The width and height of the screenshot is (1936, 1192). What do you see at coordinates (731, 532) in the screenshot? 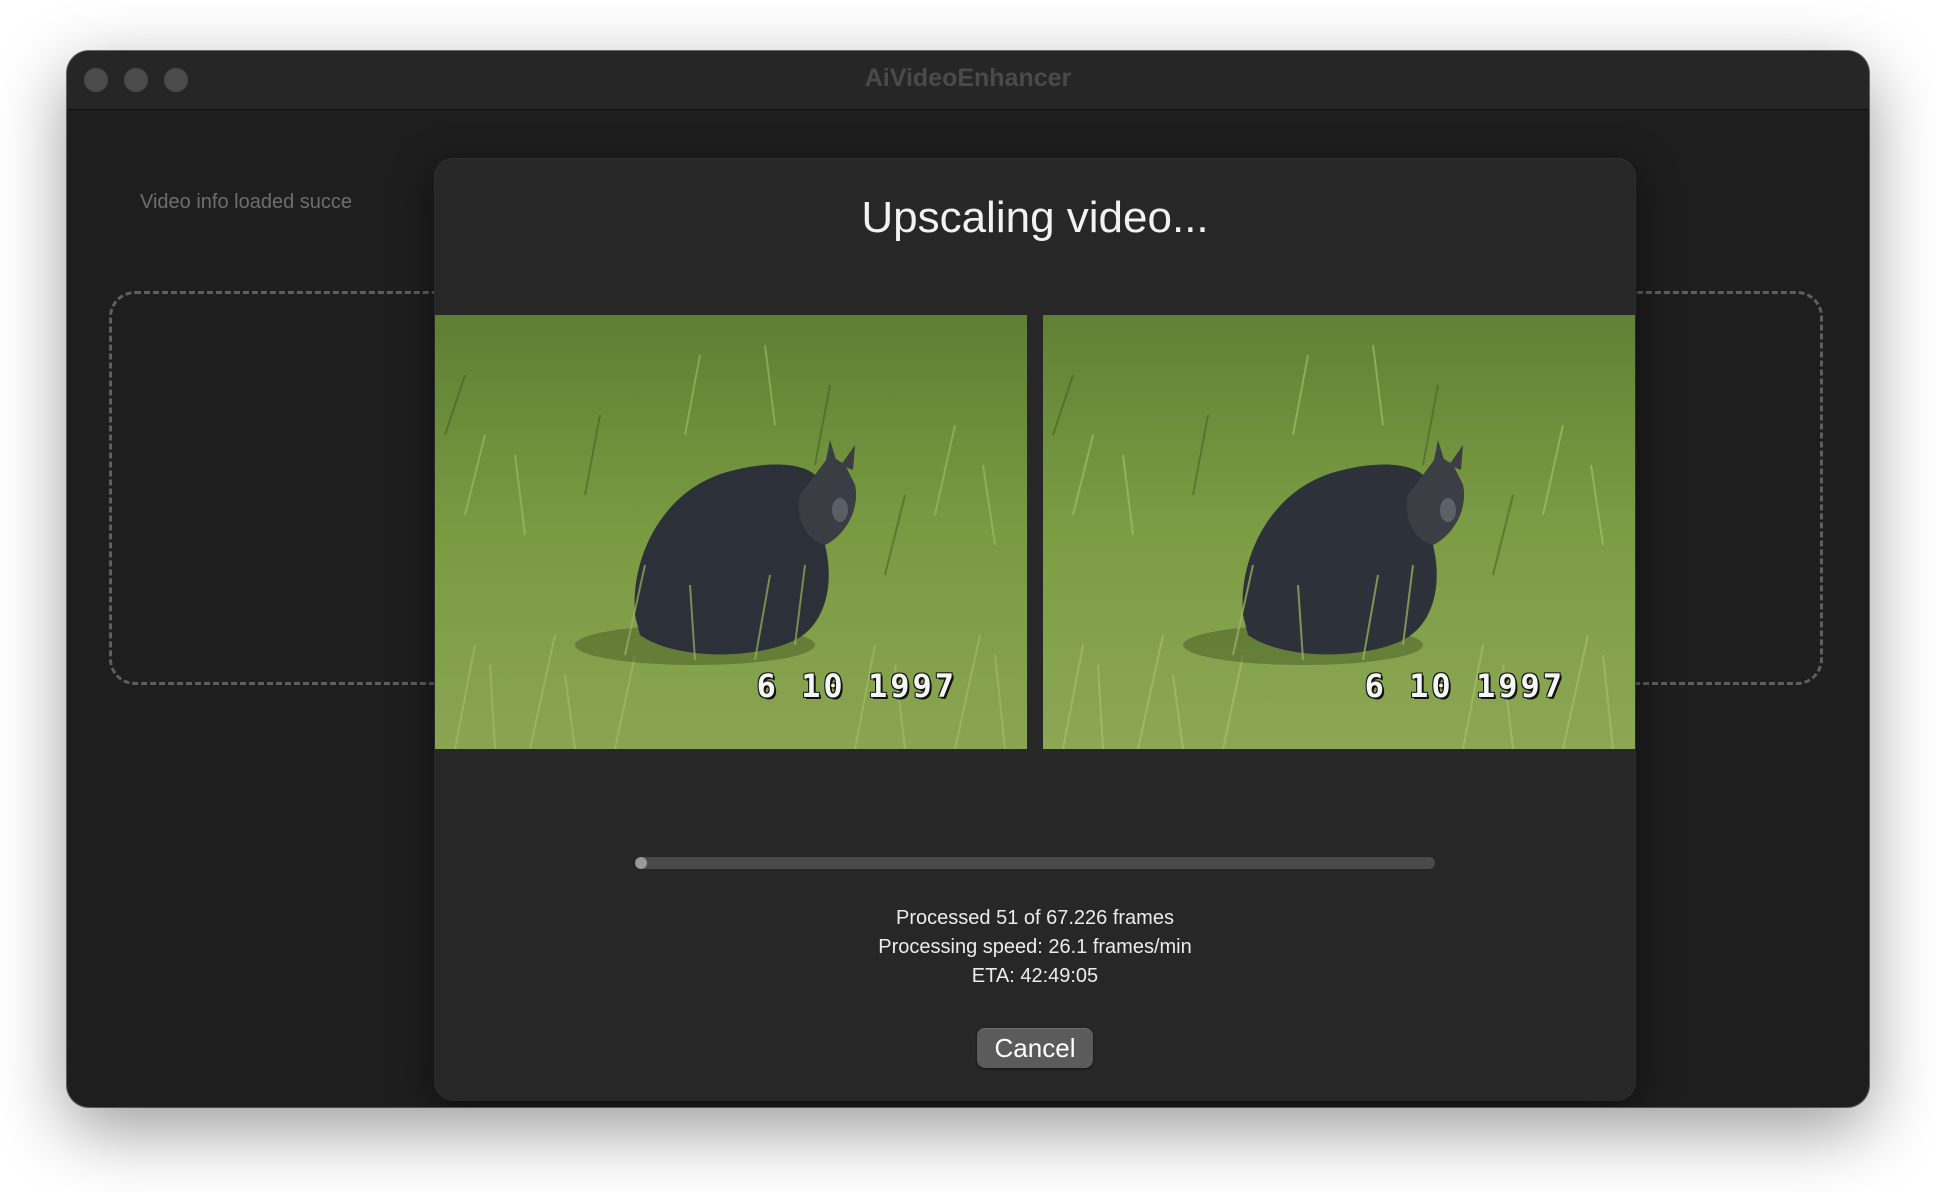
I see `original-frame-preview: 6 10 1997` at bounding box center [731, 532].